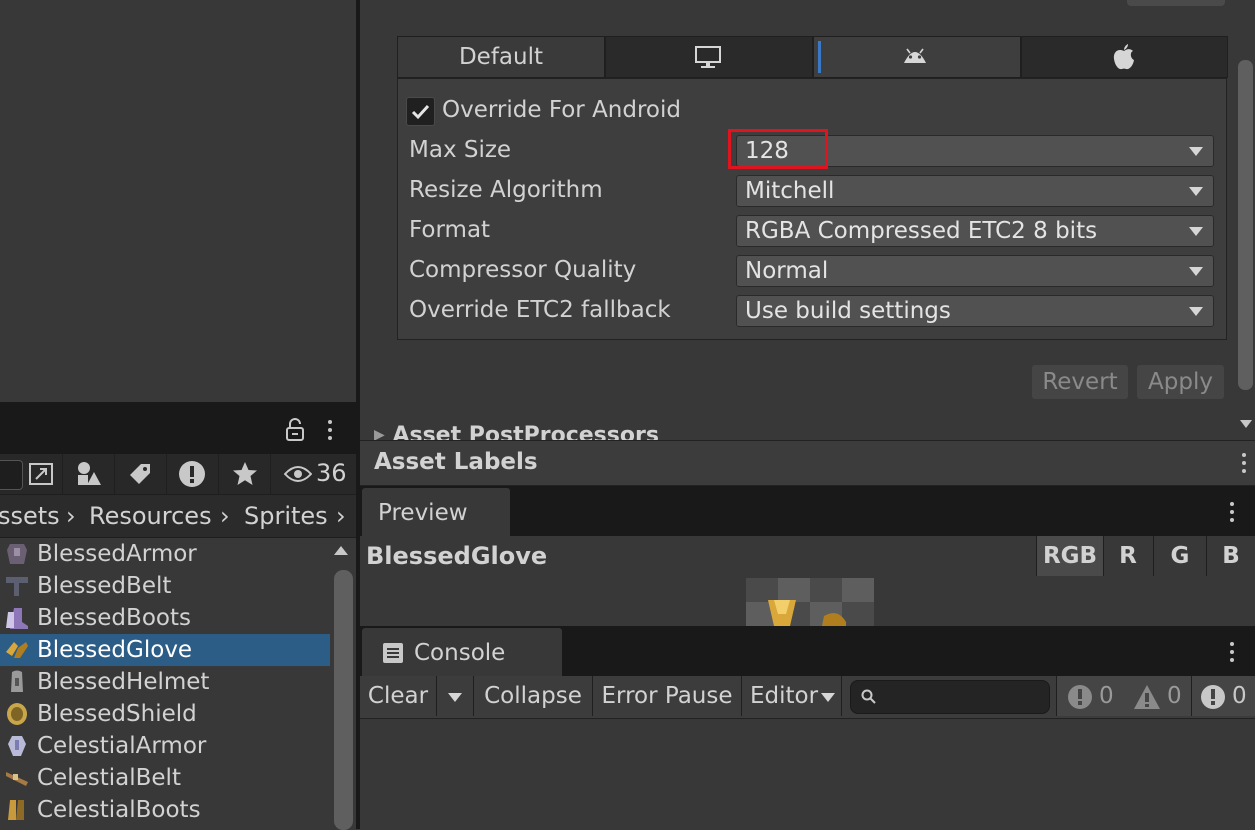  What do you see at coordinates (11, 475) in the screenshot?
I see `search-field-edge` at bounding box center [11, 475].